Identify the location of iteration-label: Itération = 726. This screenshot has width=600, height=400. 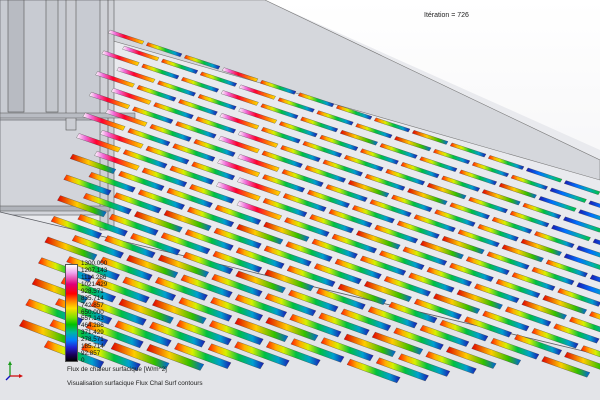
(446, 15).